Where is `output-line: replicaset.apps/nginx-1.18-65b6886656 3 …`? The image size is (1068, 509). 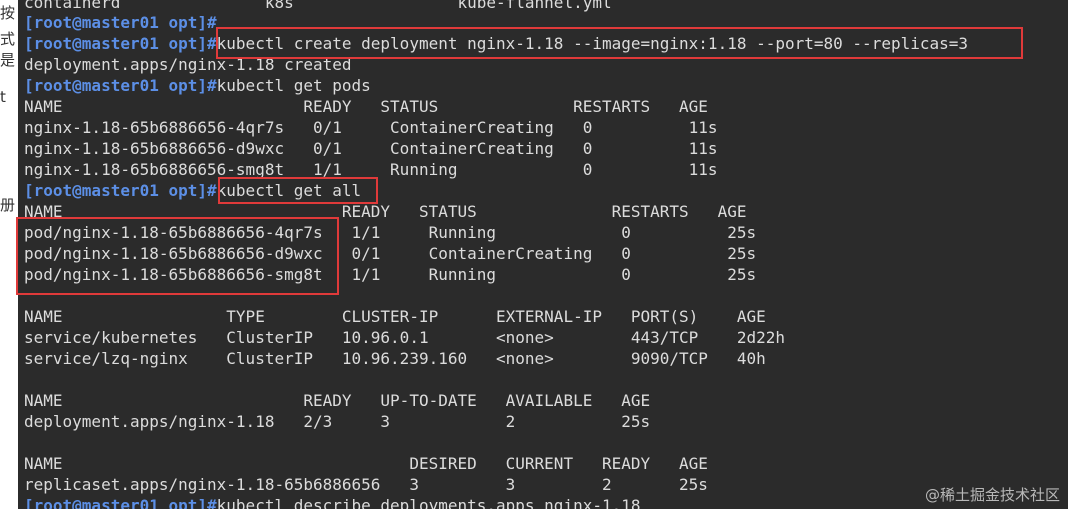 output-line: replicaset.apps/nginx-1.18-65b6886656 3 … is located at coordinates (366, 484).